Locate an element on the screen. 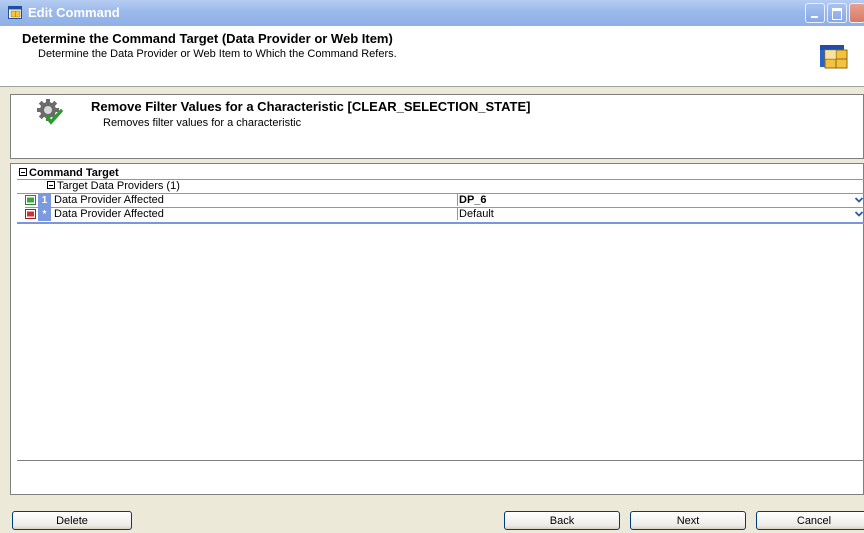  data-provider-dropdown: DP_6 is located at coordinates (658, 200).